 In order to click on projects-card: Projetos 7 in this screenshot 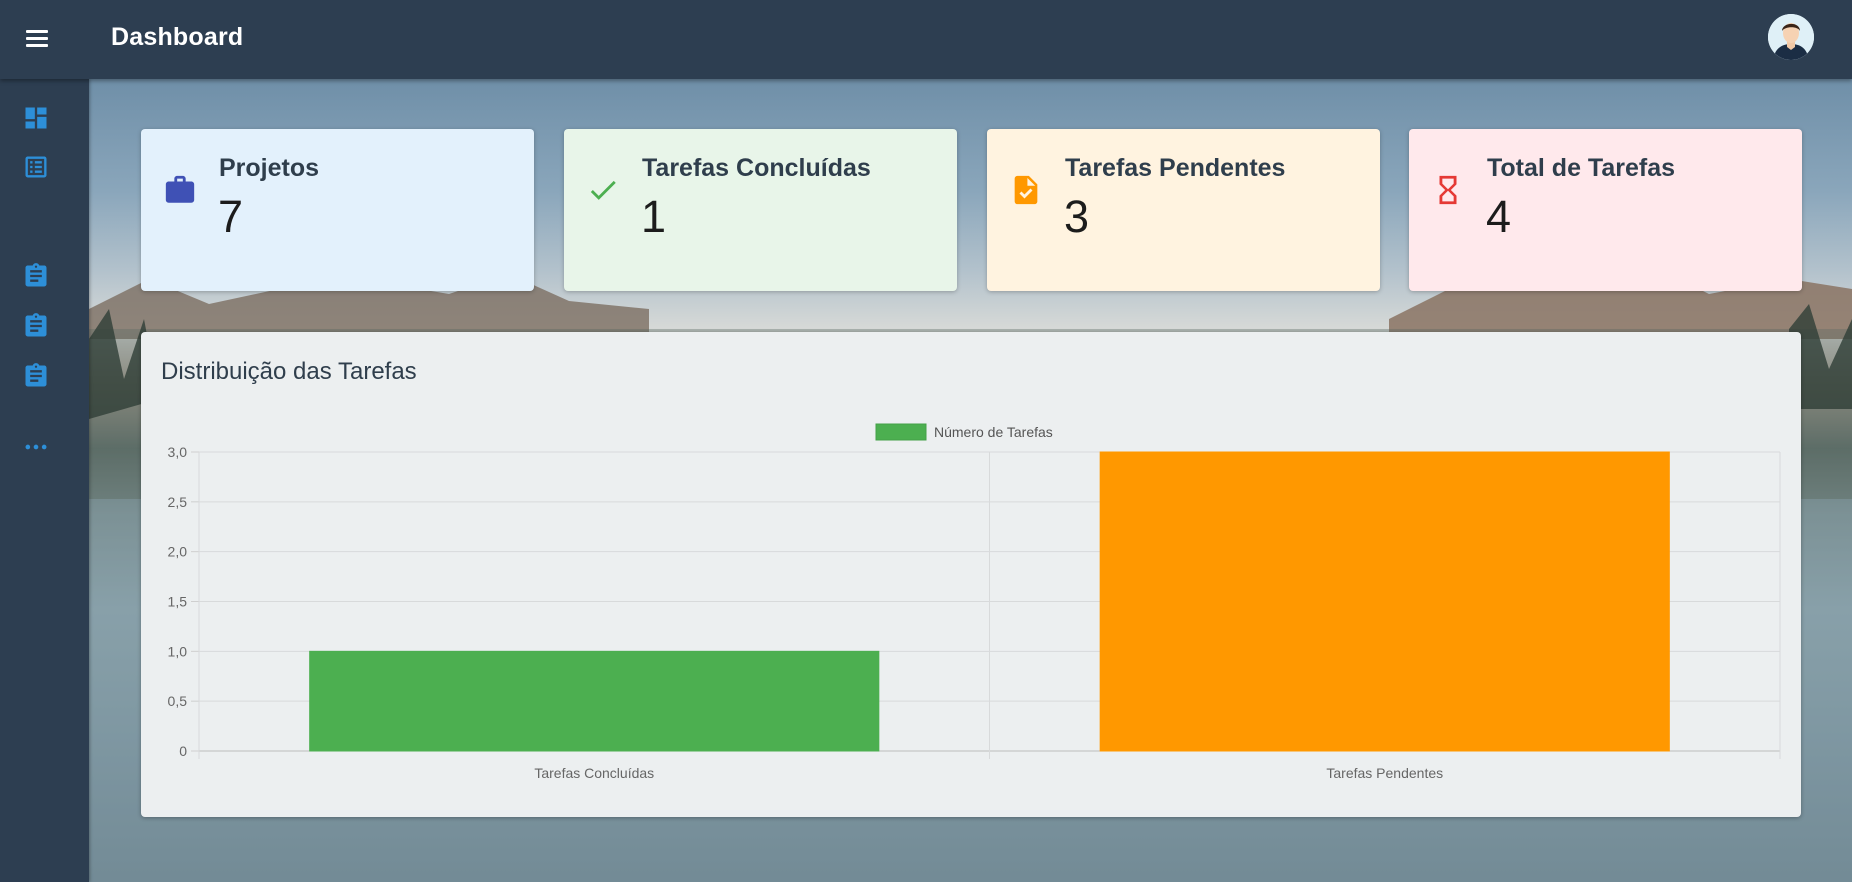, I will do `click(337, 210)`.